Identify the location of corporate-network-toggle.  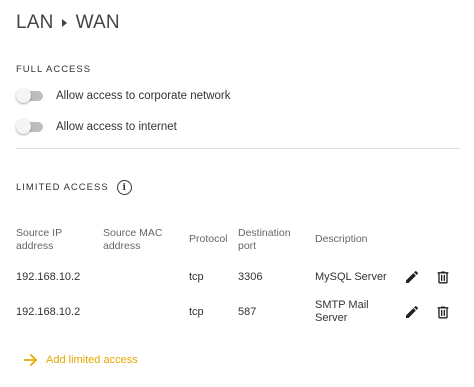
(30, 96).